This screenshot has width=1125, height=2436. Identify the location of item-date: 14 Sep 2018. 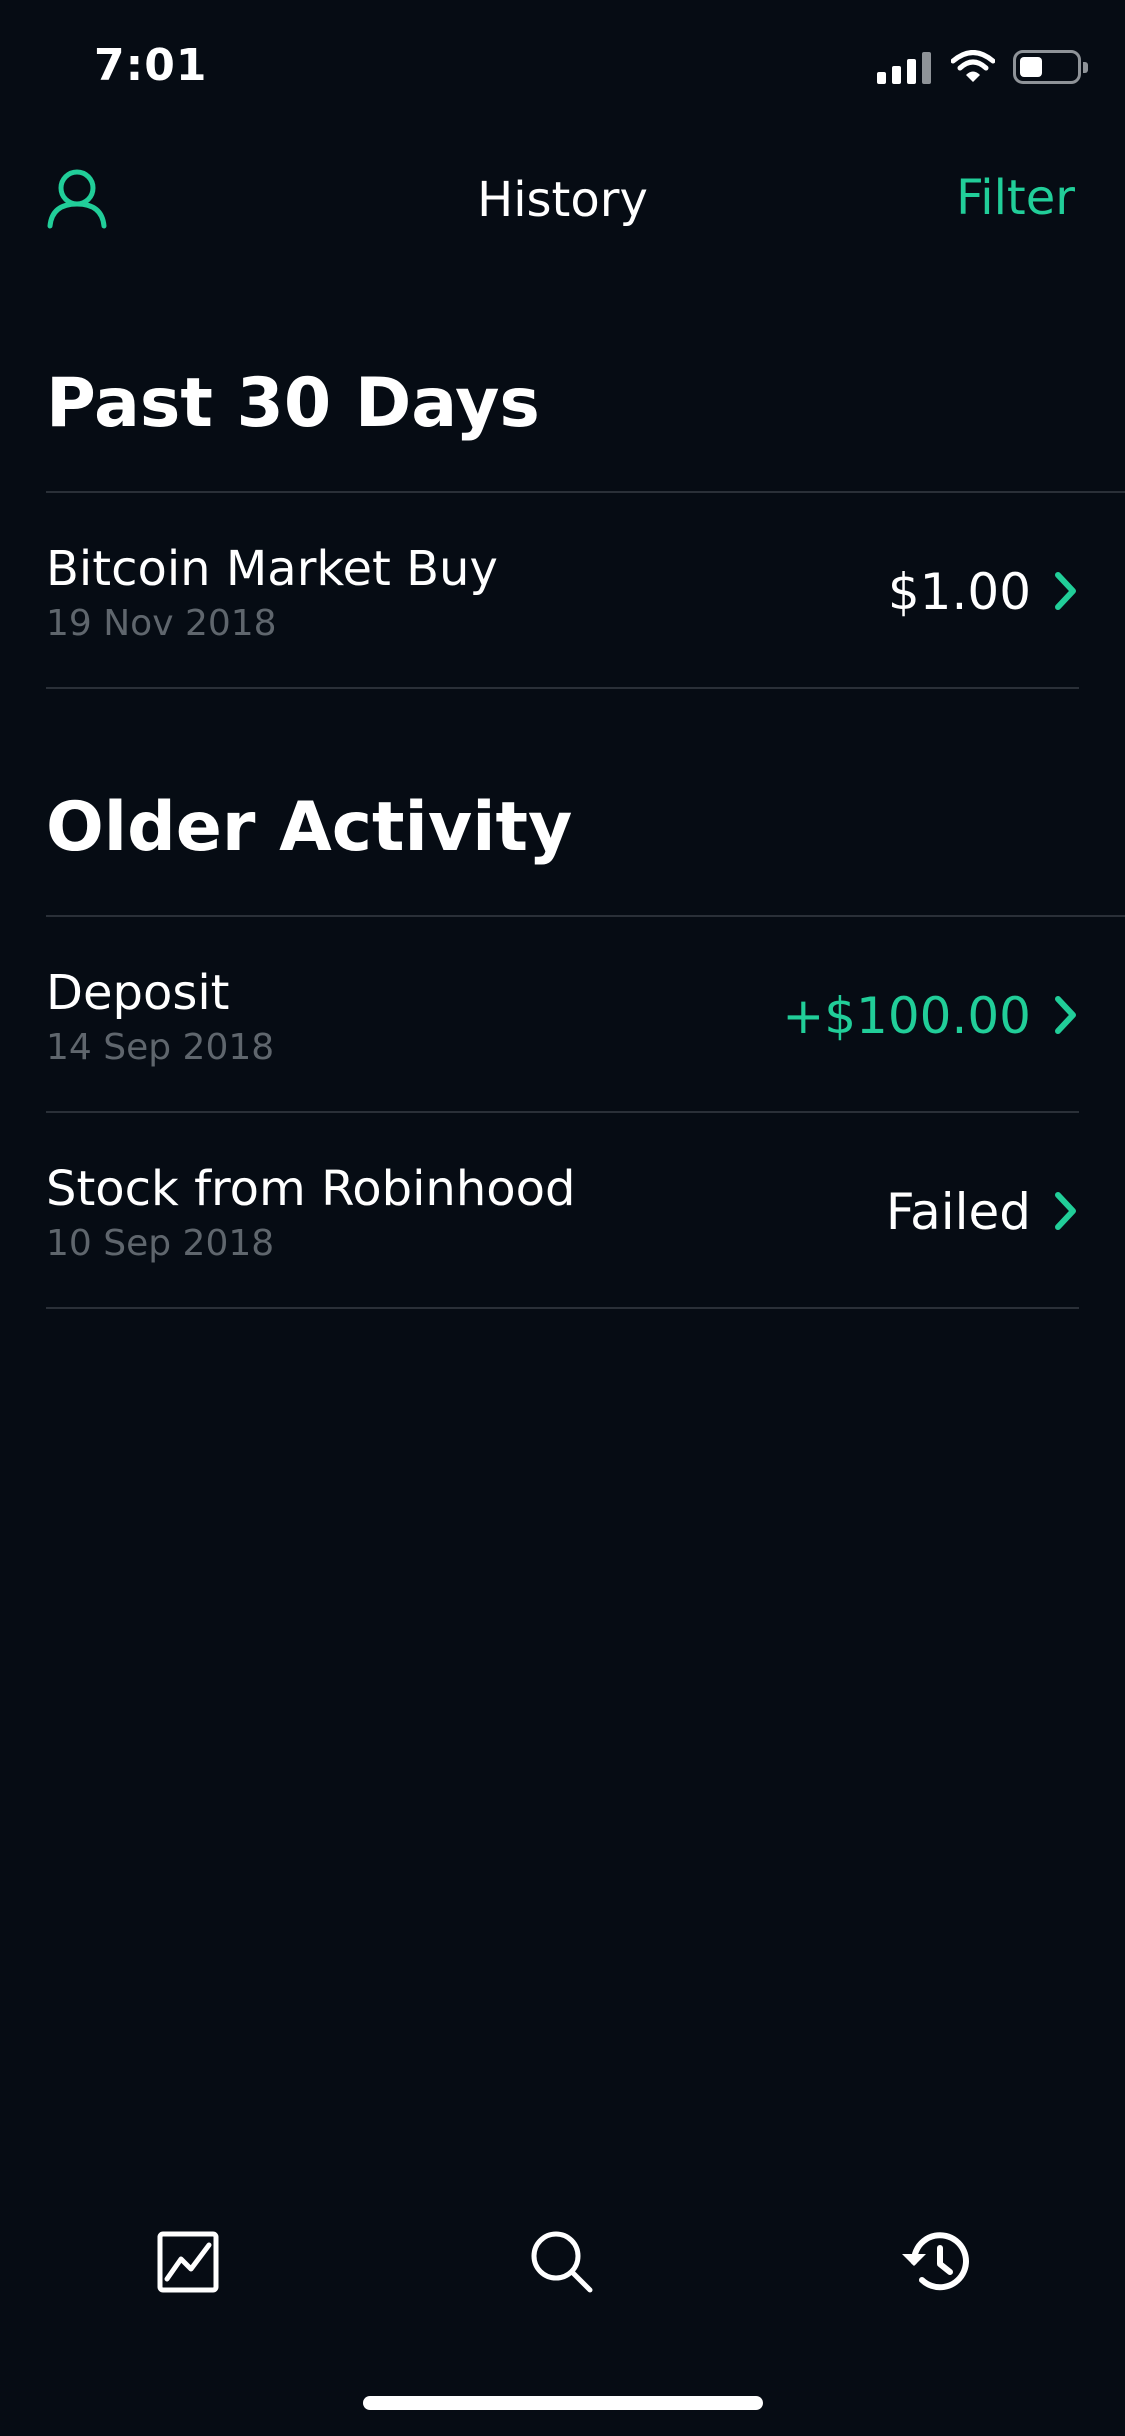
(160, 1047).